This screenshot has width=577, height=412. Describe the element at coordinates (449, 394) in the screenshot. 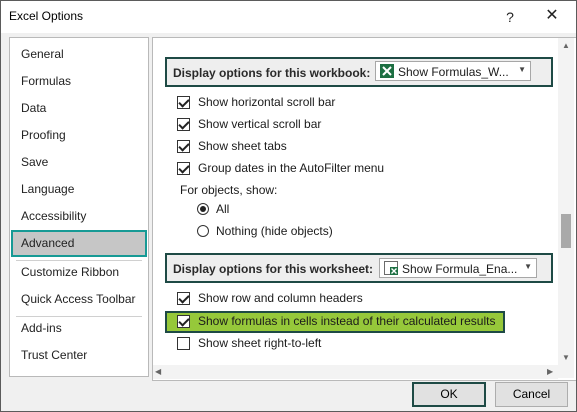

I see `ok-button: OK` at that location.